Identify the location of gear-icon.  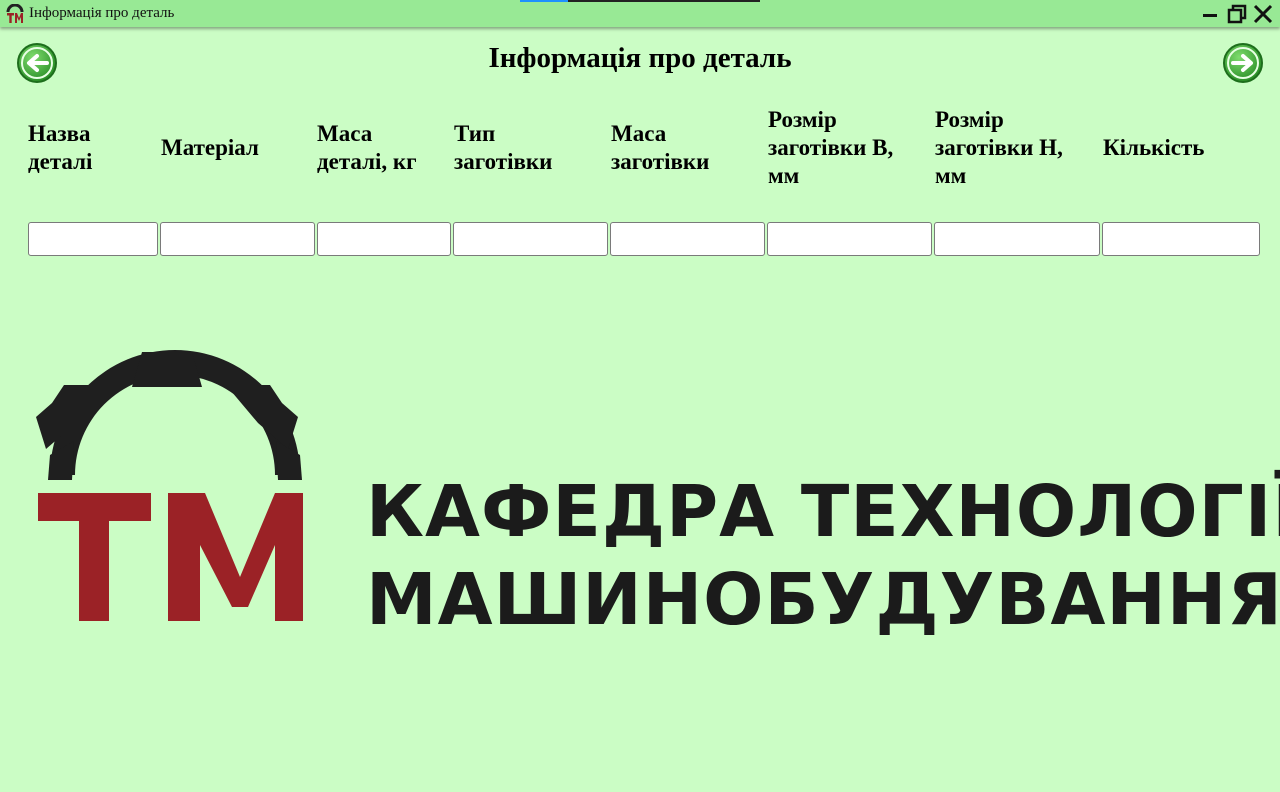
(169, 415).